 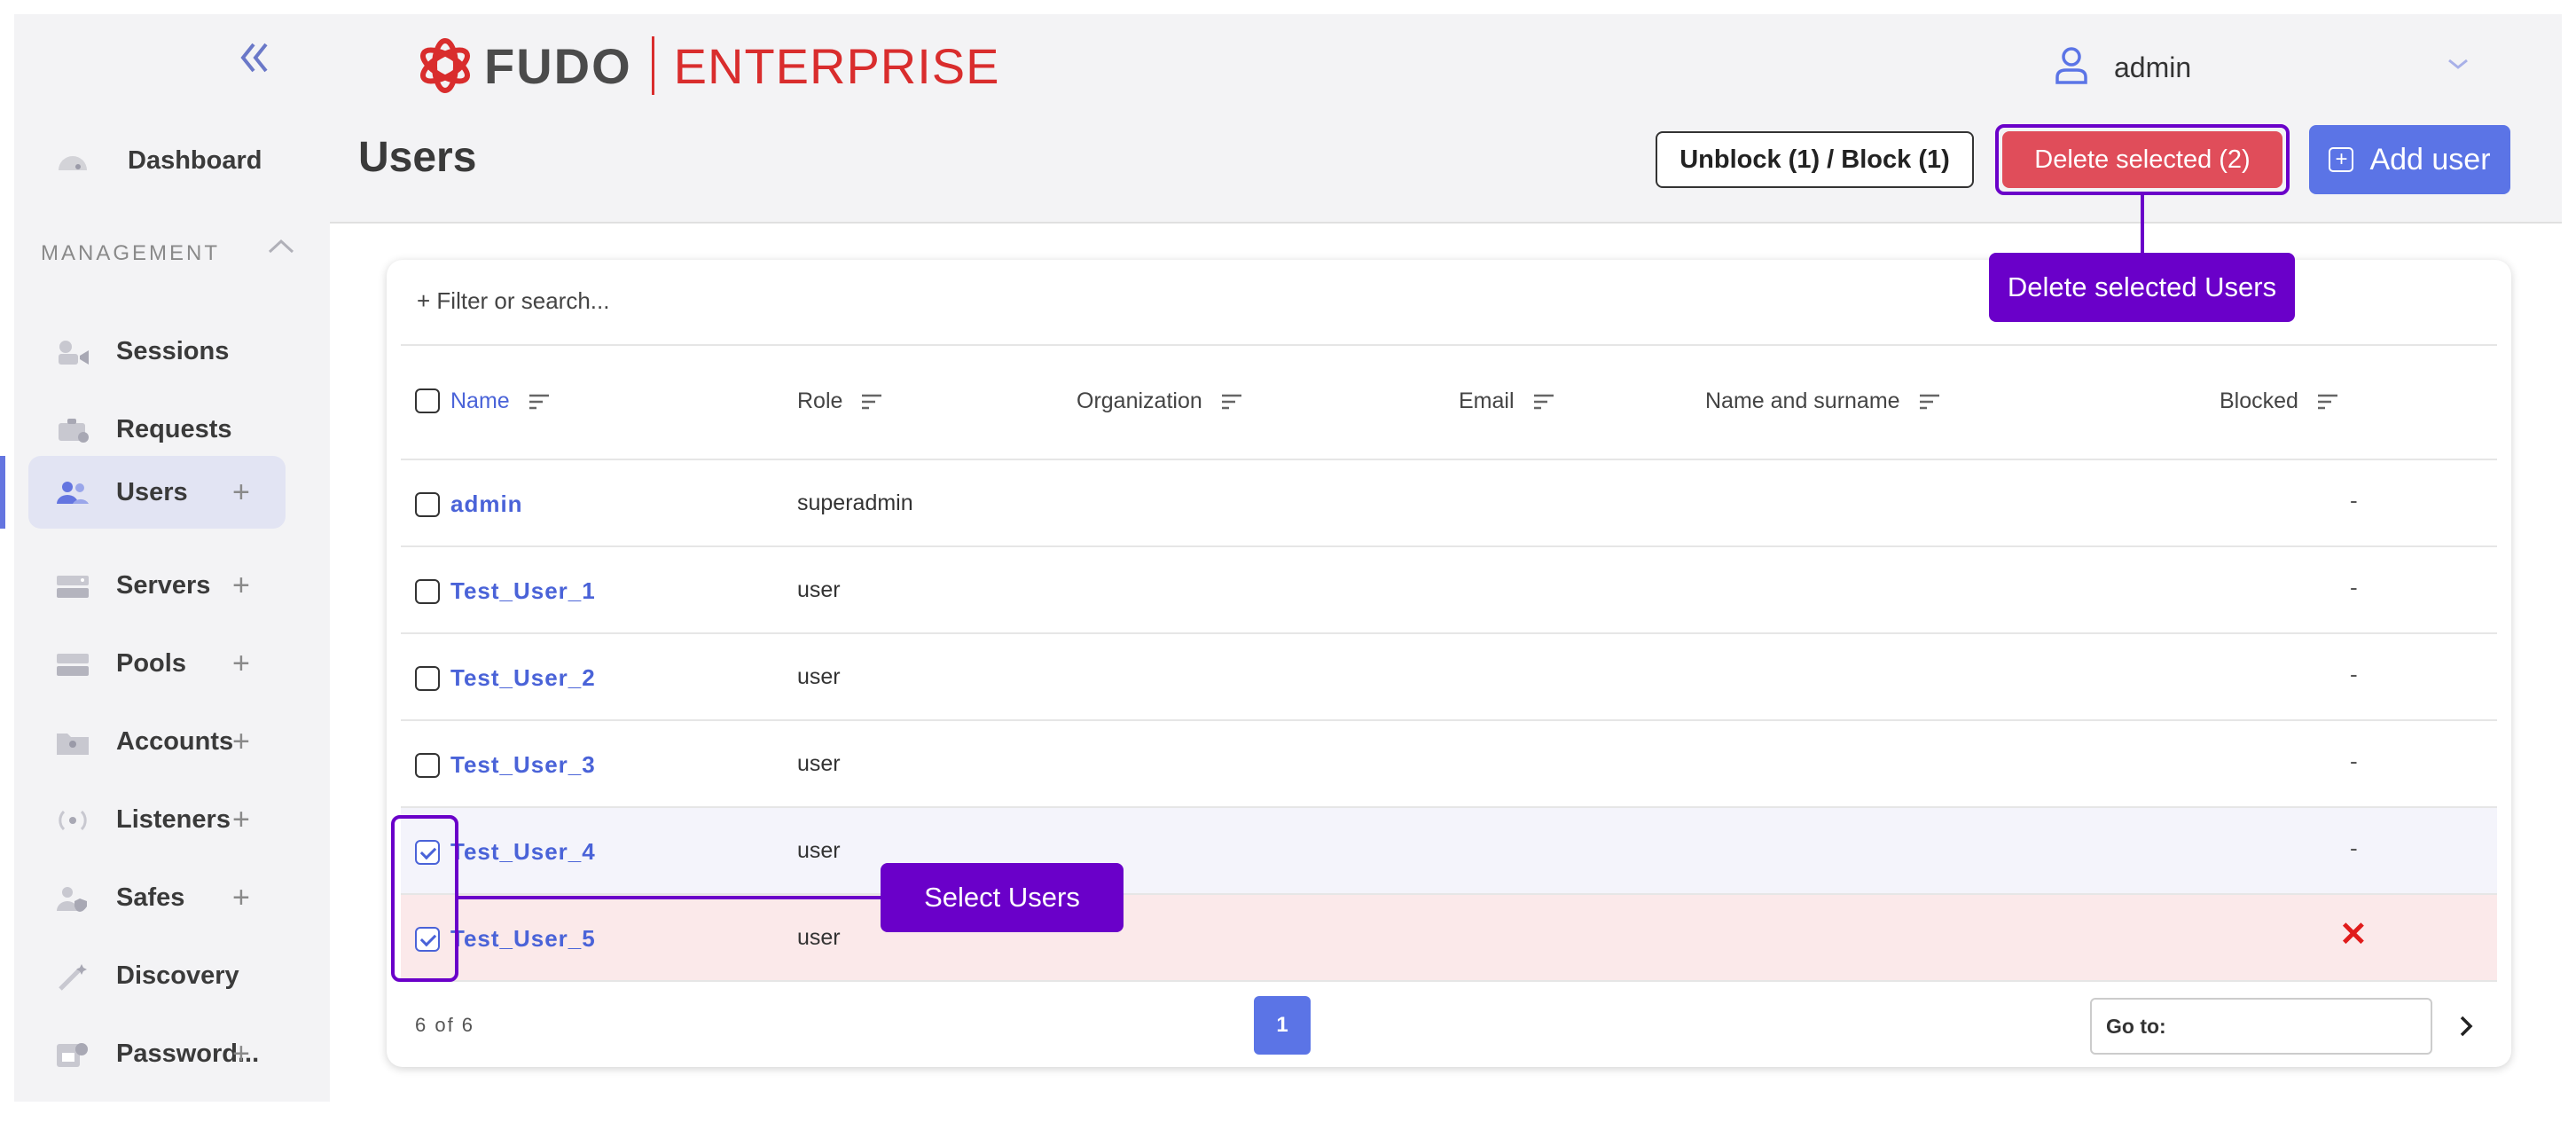 I want to click on chevron-up-icon, so click(x=281, y=246).